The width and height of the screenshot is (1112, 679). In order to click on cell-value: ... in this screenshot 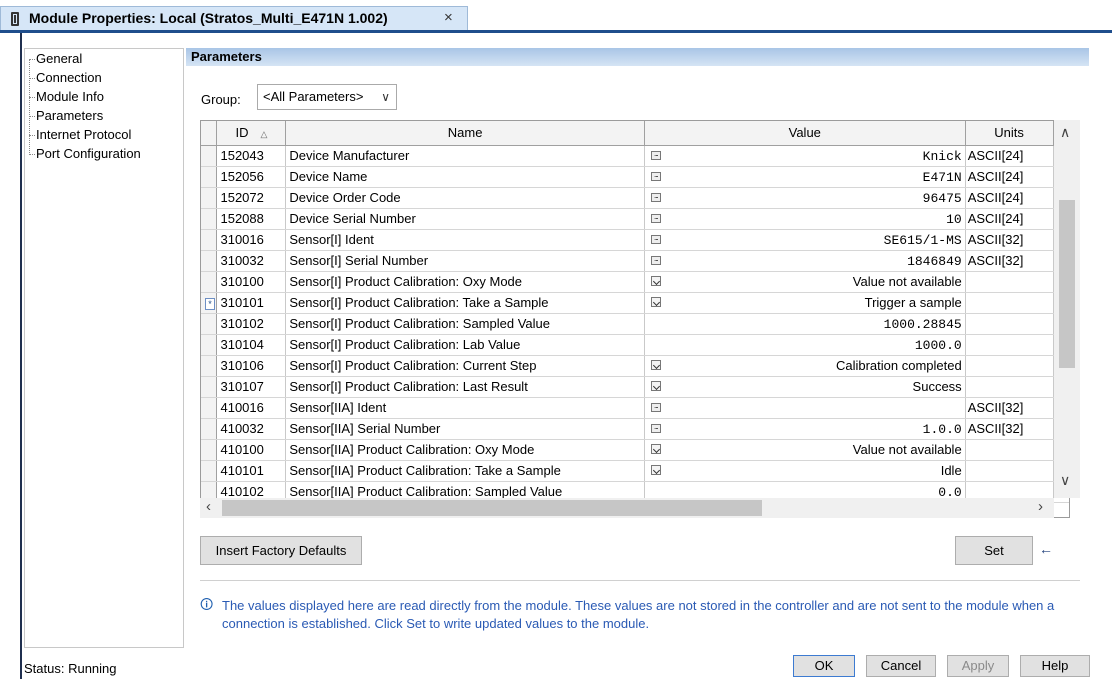, I will do `click(805, 408)`.